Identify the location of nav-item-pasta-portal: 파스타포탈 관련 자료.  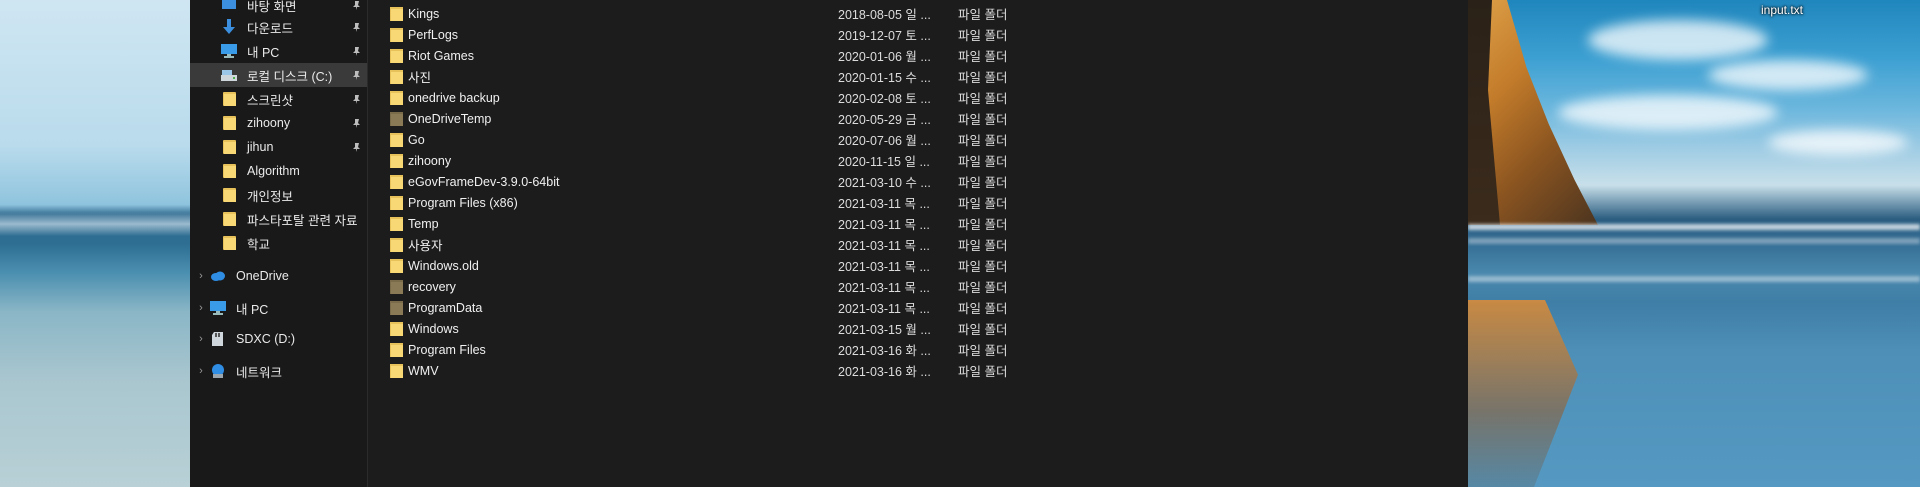
(278, 219).